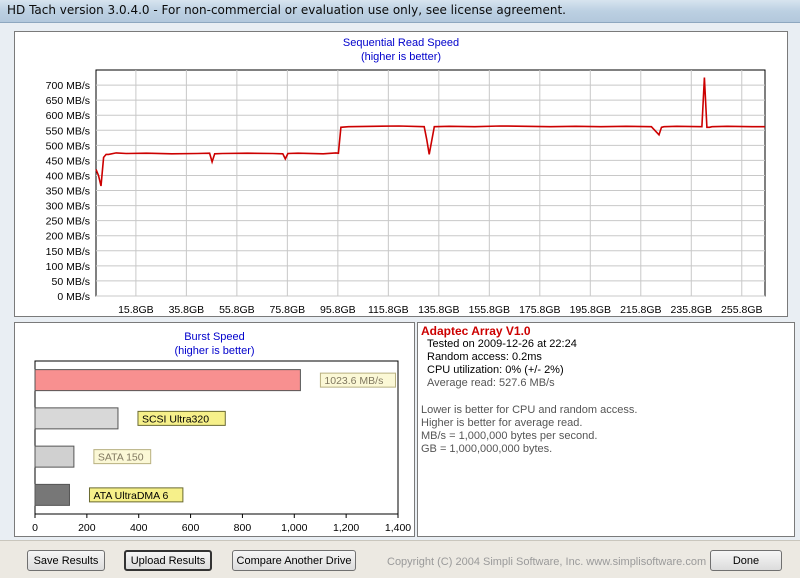  Describe the element at coordinates (487, 449) in the screenshot. I see `note-gb-definition: GB = 1,000,000,000 bytes.` at that location.